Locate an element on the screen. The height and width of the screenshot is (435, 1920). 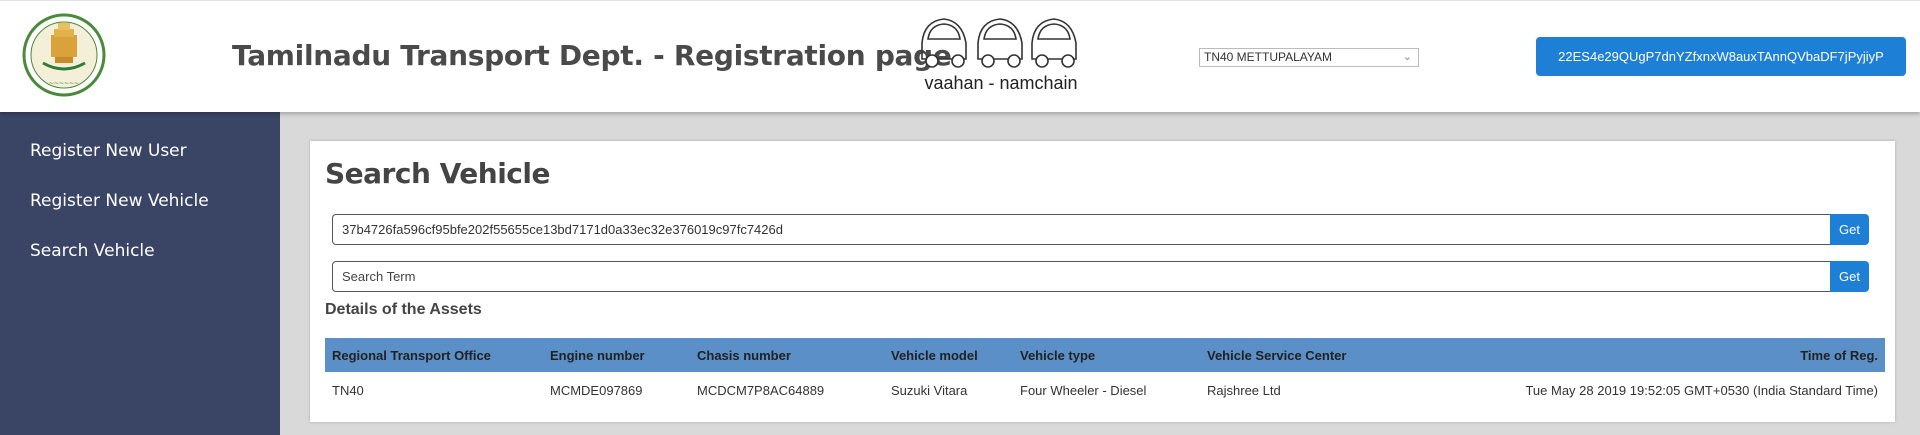
tamilnadu-emblem-logo: ~~~~~~ is located at coordinates (64, 55).